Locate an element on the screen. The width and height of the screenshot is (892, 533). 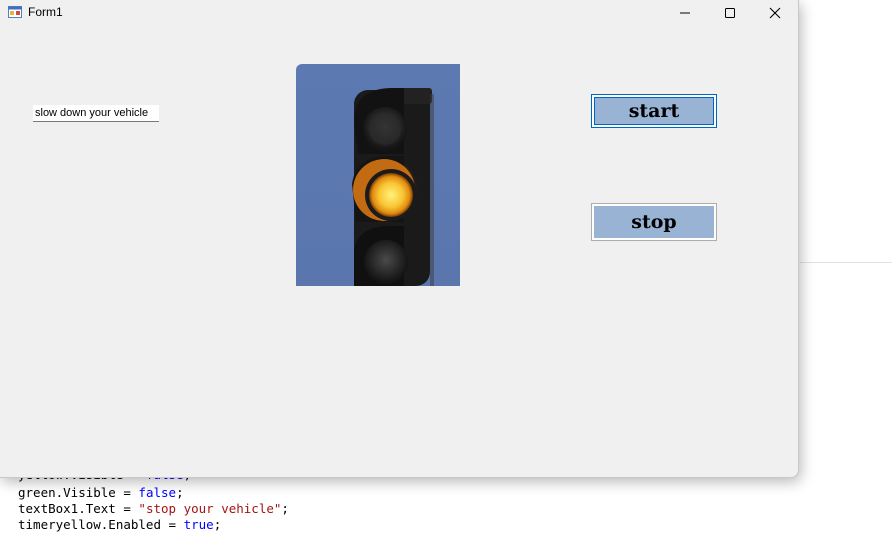
code-keyword: false is located at coordinates (157, 492).